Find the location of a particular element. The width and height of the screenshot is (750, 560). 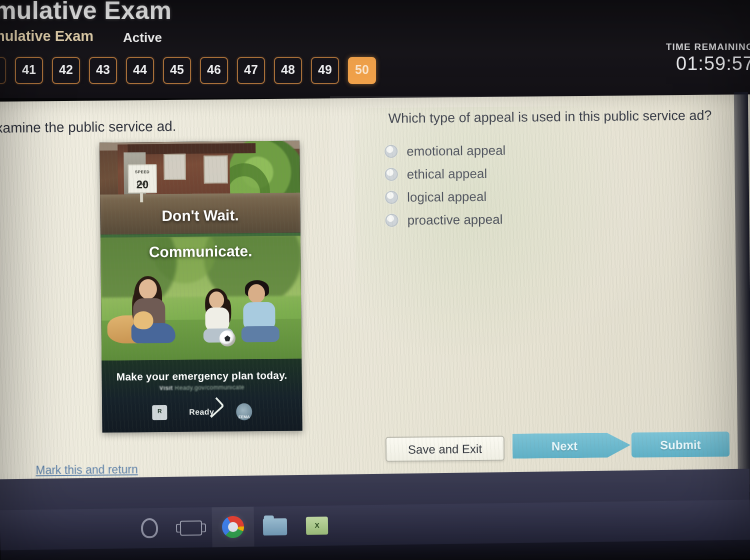

save-and-exit-button: Save and Exit is located at coordinates (445, 448).